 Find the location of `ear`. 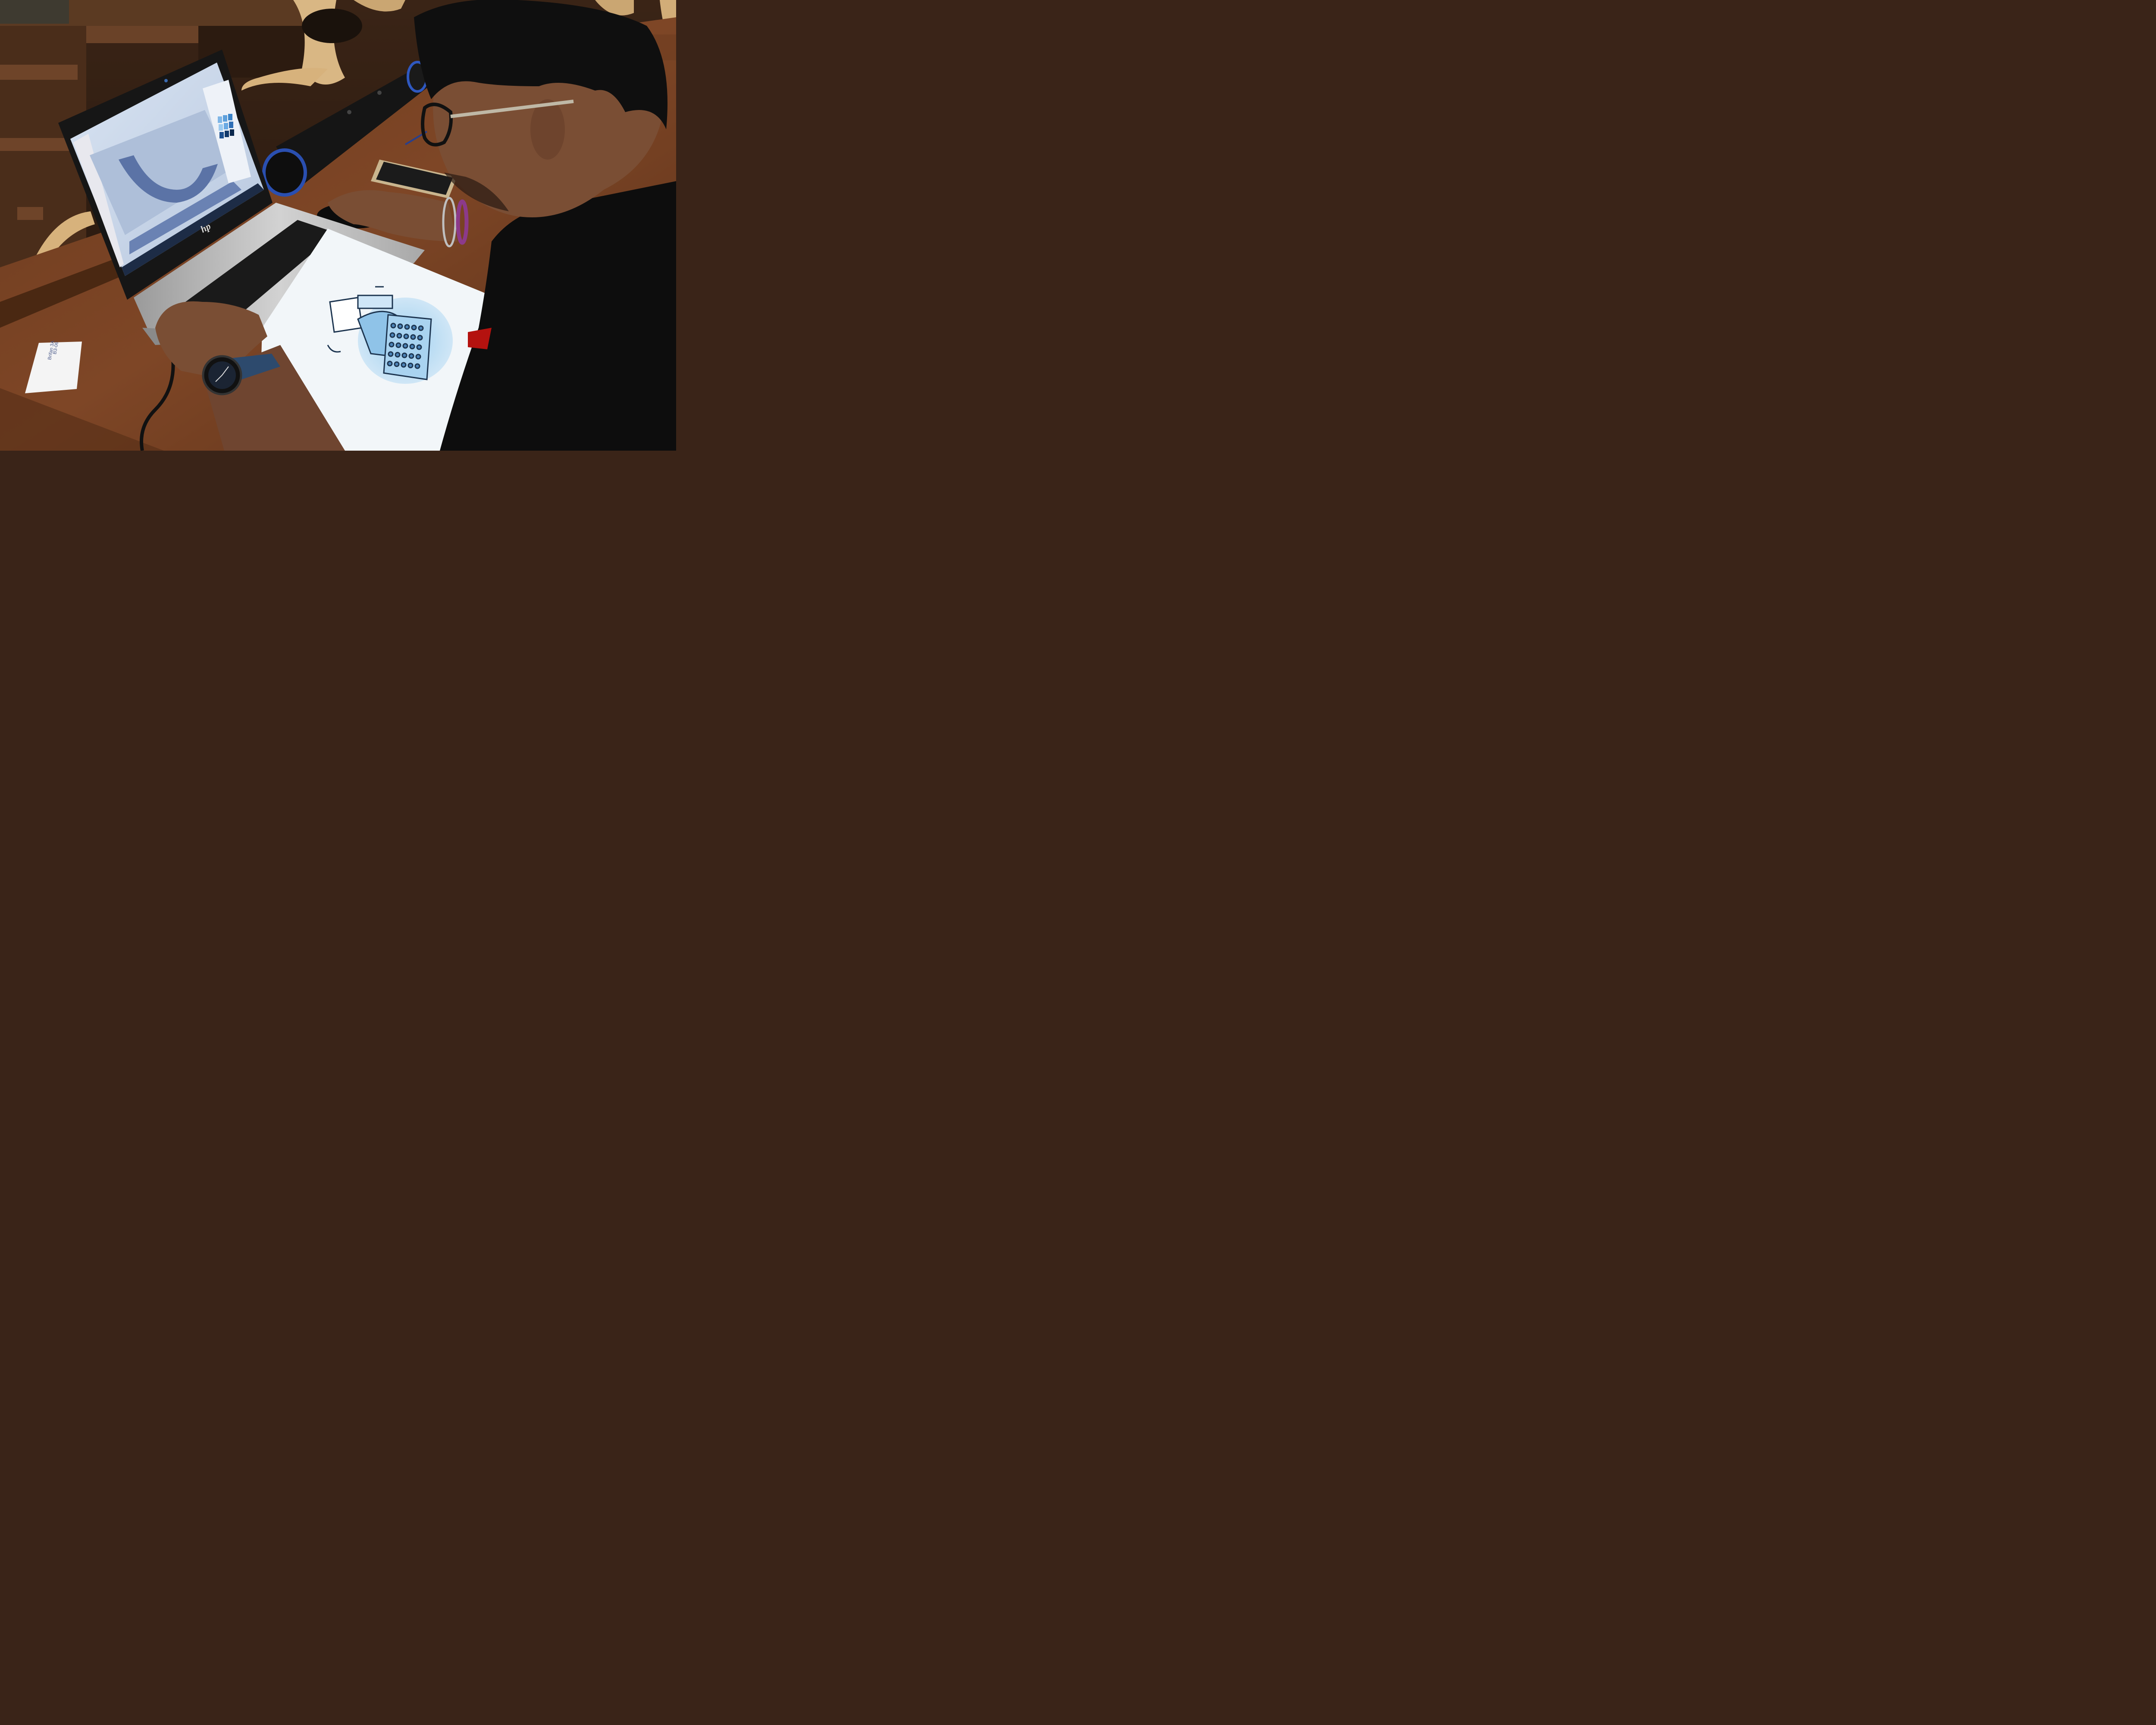

ear is located at coordinates (547, 129).